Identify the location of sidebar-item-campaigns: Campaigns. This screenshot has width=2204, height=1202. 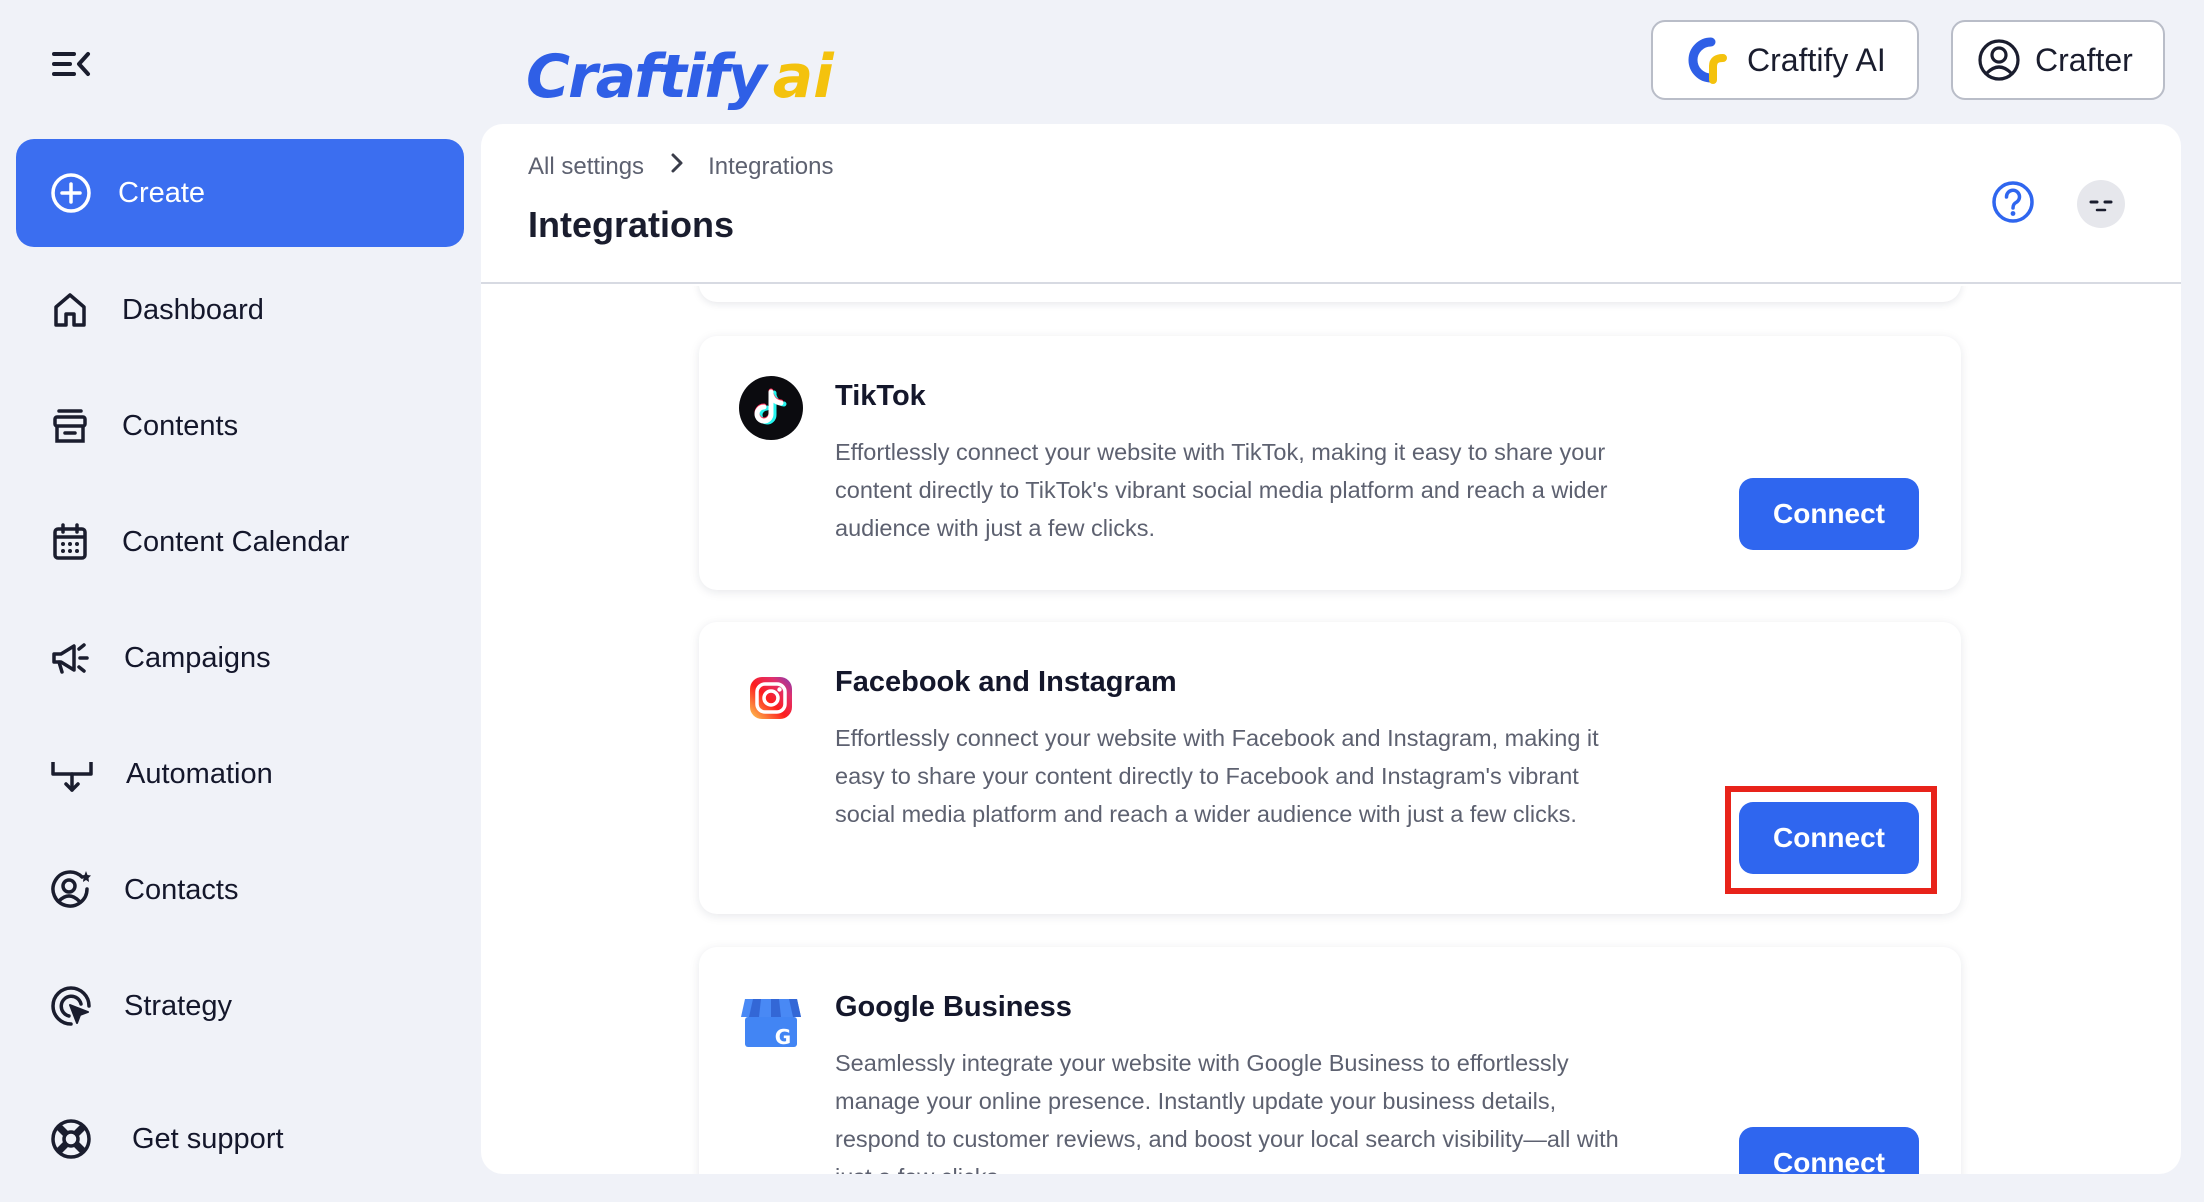
(240, 658).